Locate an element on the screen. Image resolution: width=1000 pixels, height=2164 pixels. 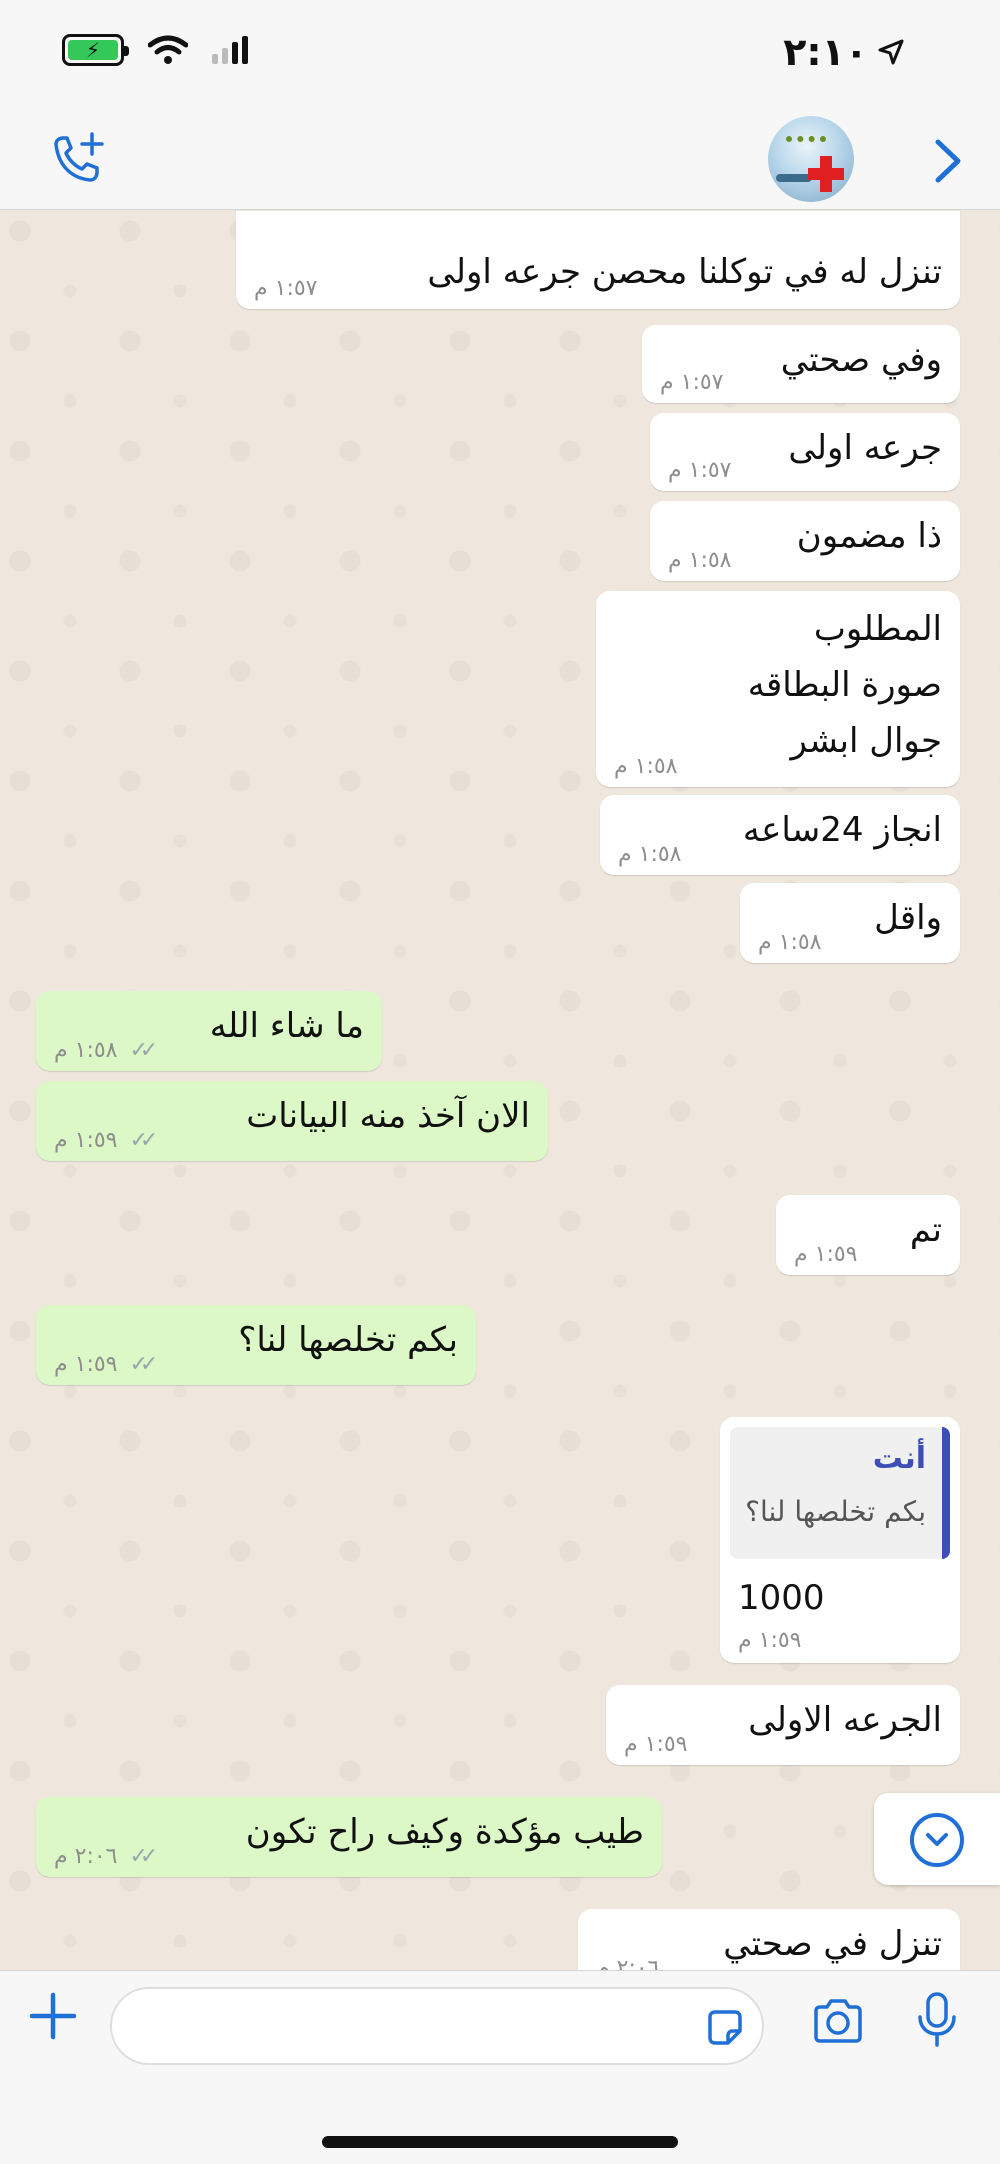
message-text: انجاز 24ساعه is located at coordinates (842, 830).